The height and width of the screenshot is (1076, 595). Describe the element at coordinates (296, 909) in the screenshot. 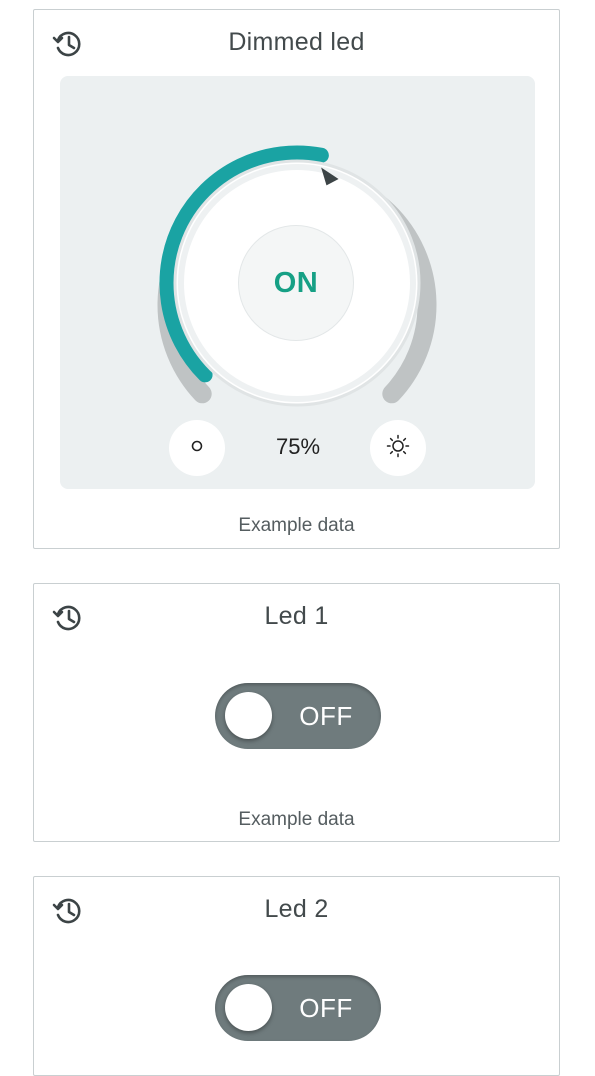

I see `card-title: Led 2` at that location.